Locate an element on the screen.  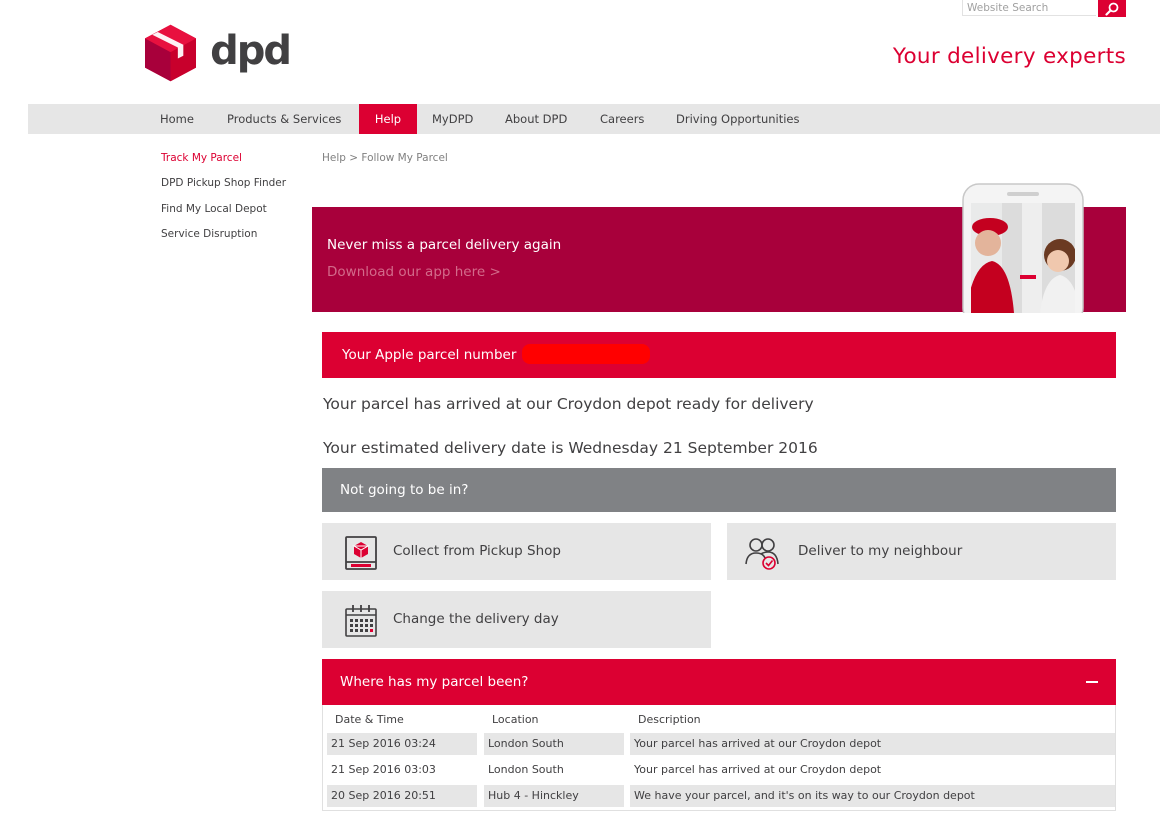
breadcrumb: Help > Follow My Parcel is located at coordinates (385, 158).